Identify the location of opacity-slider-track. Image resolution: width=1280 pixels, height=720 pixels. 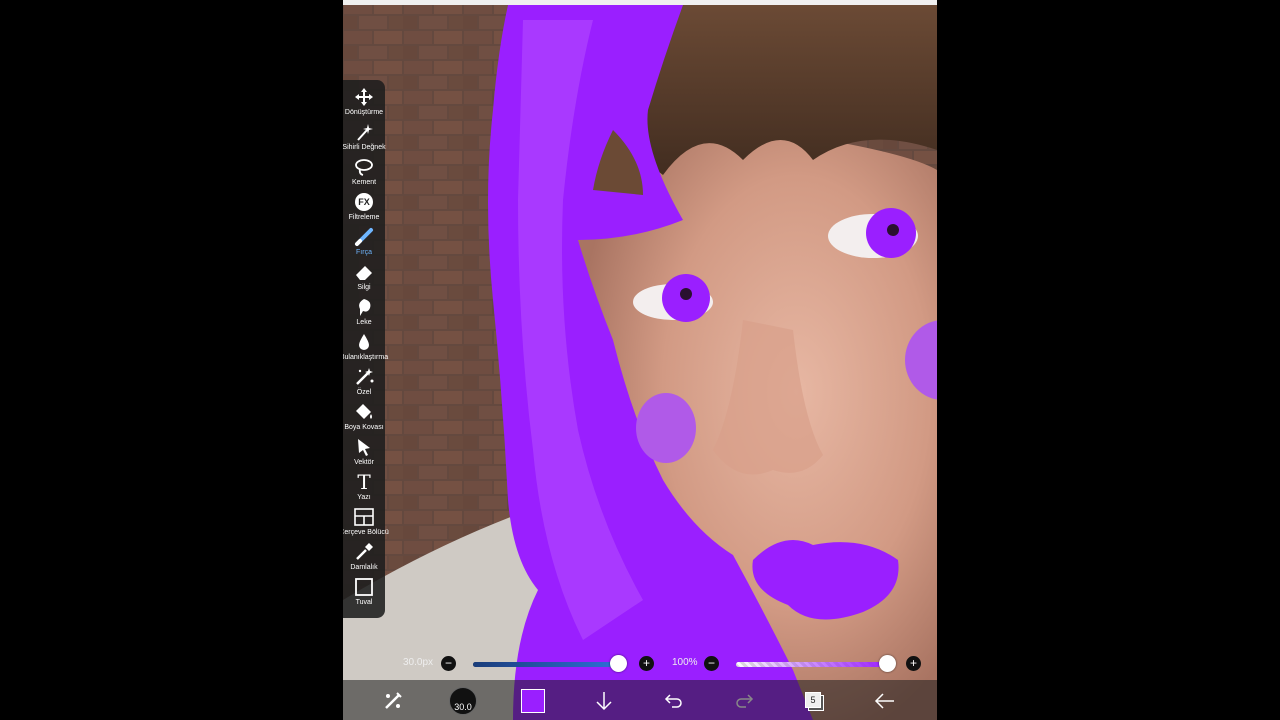
(812, 664).